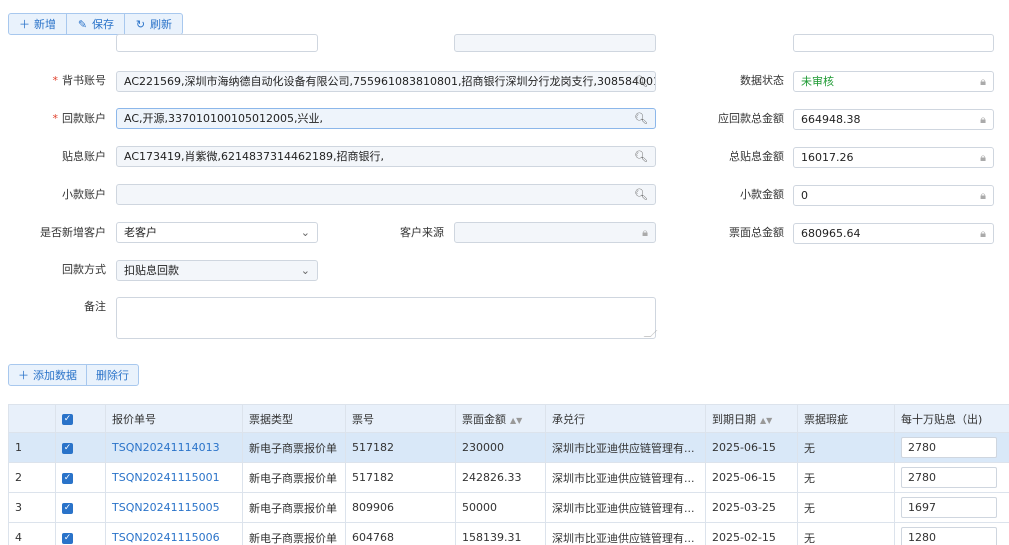  Describe the element at coordinates (32, 477) in the screenshot. I see `row-index: 2` at that location.